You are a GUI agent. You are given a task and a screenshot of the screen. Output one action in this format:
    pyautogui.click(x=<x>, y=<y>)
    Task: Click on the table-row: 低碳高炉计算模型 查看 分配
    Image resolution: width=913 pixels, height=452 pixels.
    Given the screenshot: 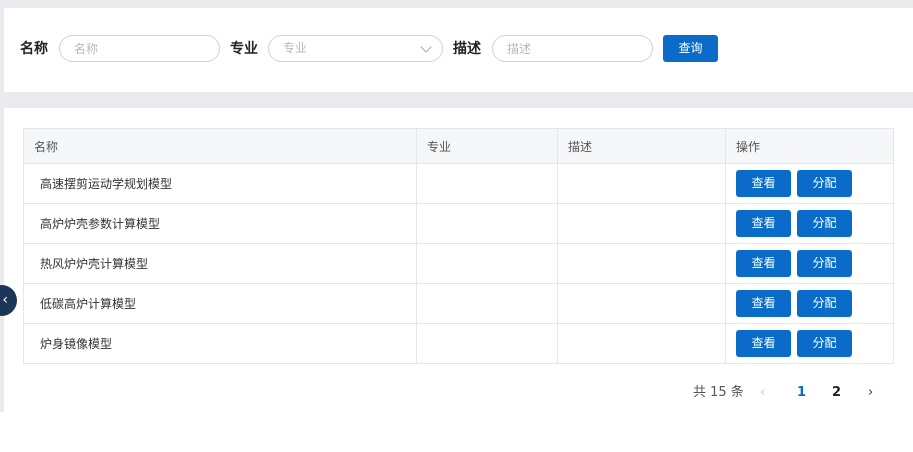 What is the action you would take?
    pyautogui.click(x=458, y=303)
    